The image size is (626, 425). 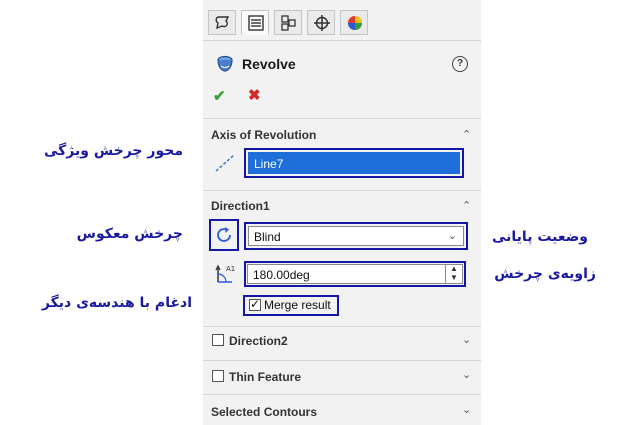 What do you see at coordinates (264, 412) in the screenshot?
I see `selected-contours-title: Selected Contours` at bounding box center [264, 412].